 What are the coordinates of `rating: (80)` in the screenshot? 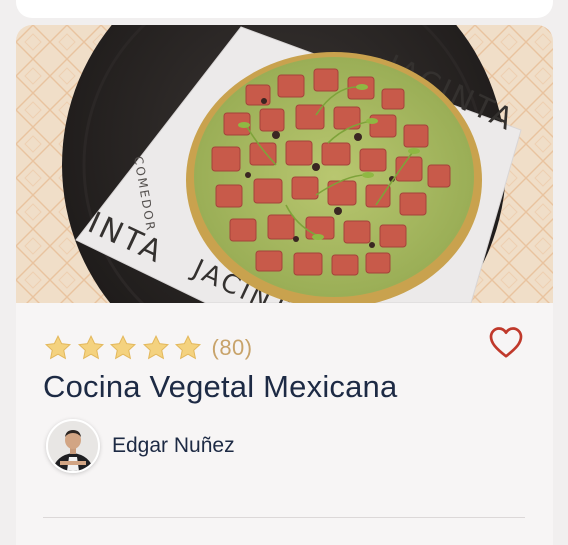 It's located at (148, 348).